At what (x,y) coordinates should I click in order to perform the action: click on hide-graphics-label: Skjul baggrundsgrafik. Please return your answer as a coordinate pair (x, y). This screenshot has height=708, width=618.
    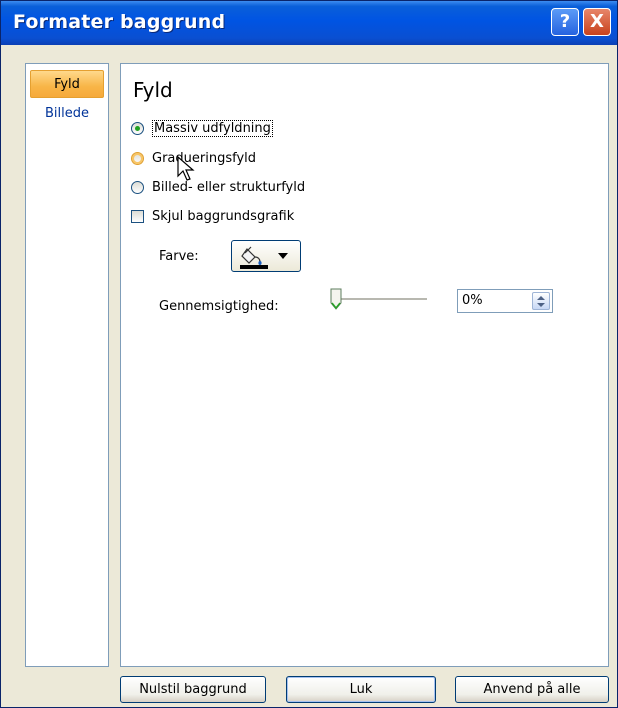
    Looking at the image, I should click on (223, 216).